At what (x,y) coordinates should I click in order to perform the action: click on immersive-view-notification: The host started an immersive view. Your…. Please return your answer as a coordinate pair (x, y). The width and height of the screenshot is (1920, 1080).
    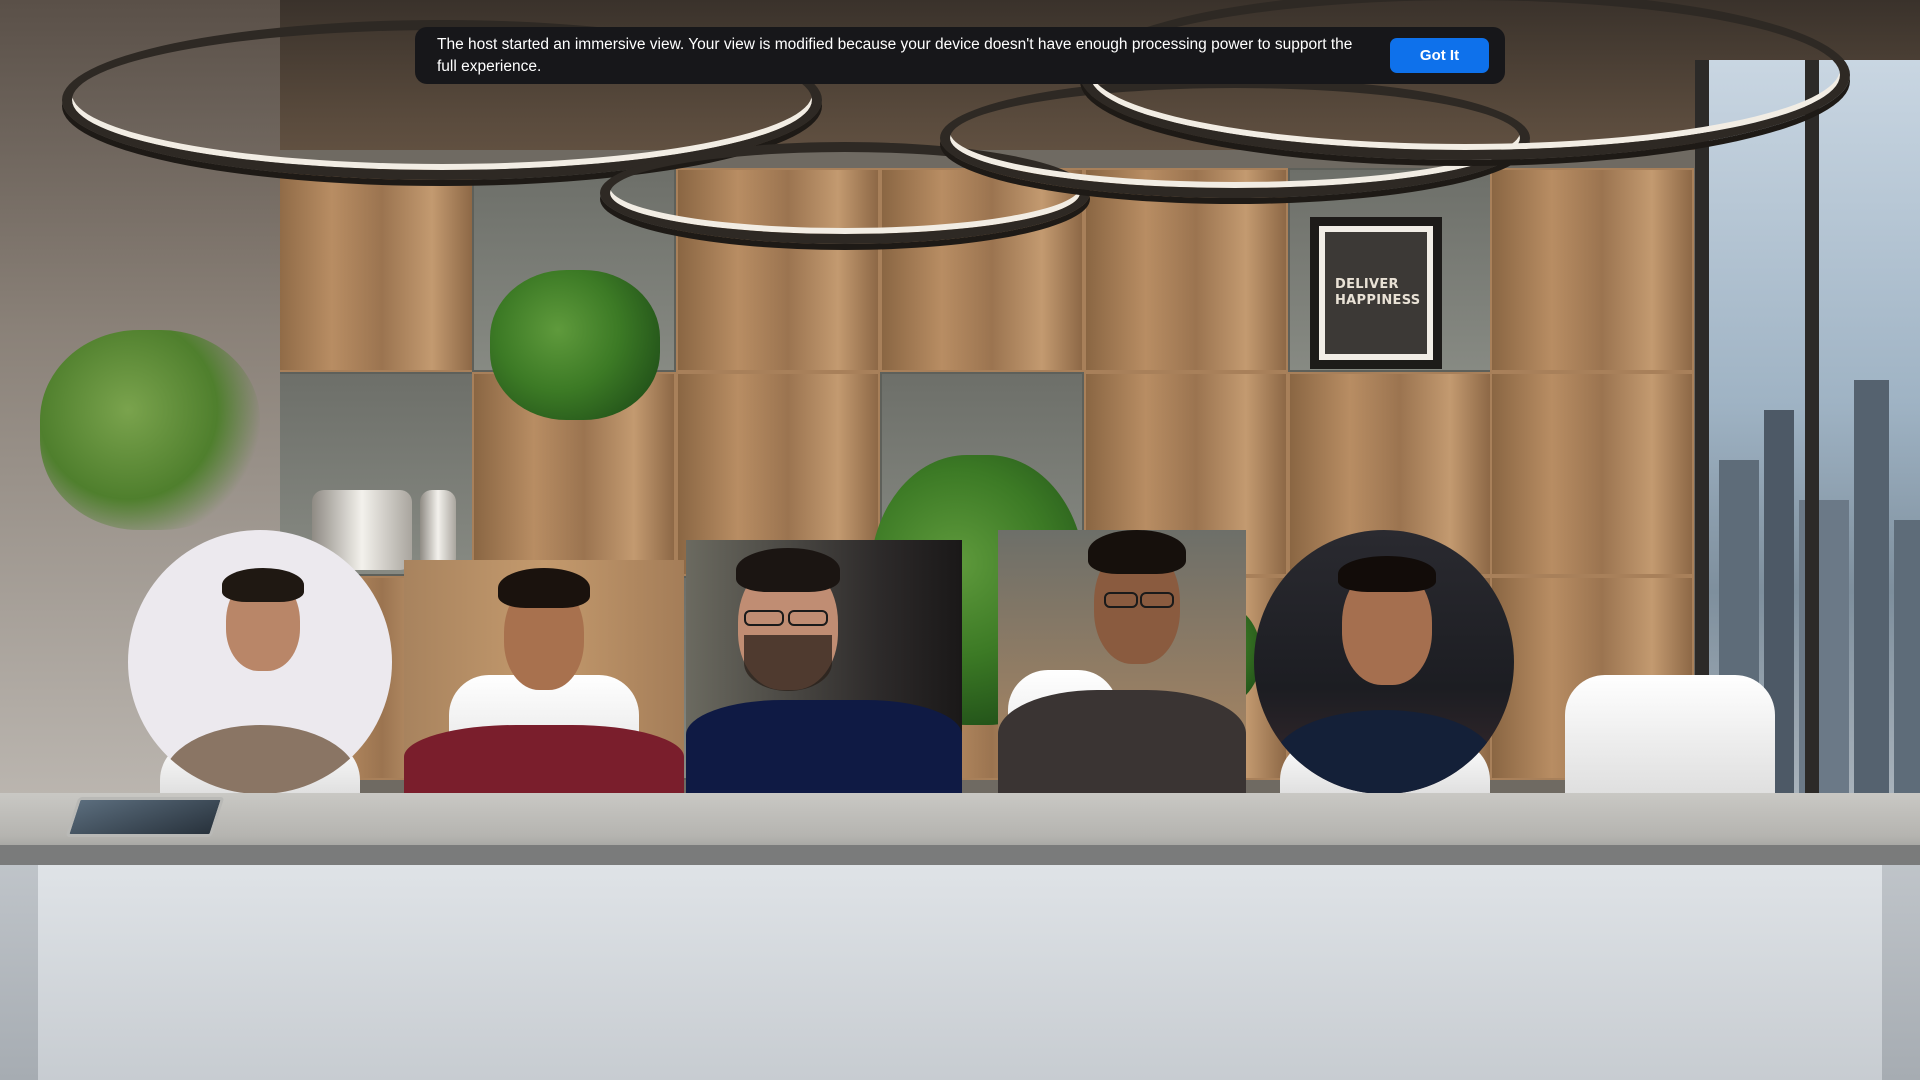
    Looking at the image, I should click on (960, 55).